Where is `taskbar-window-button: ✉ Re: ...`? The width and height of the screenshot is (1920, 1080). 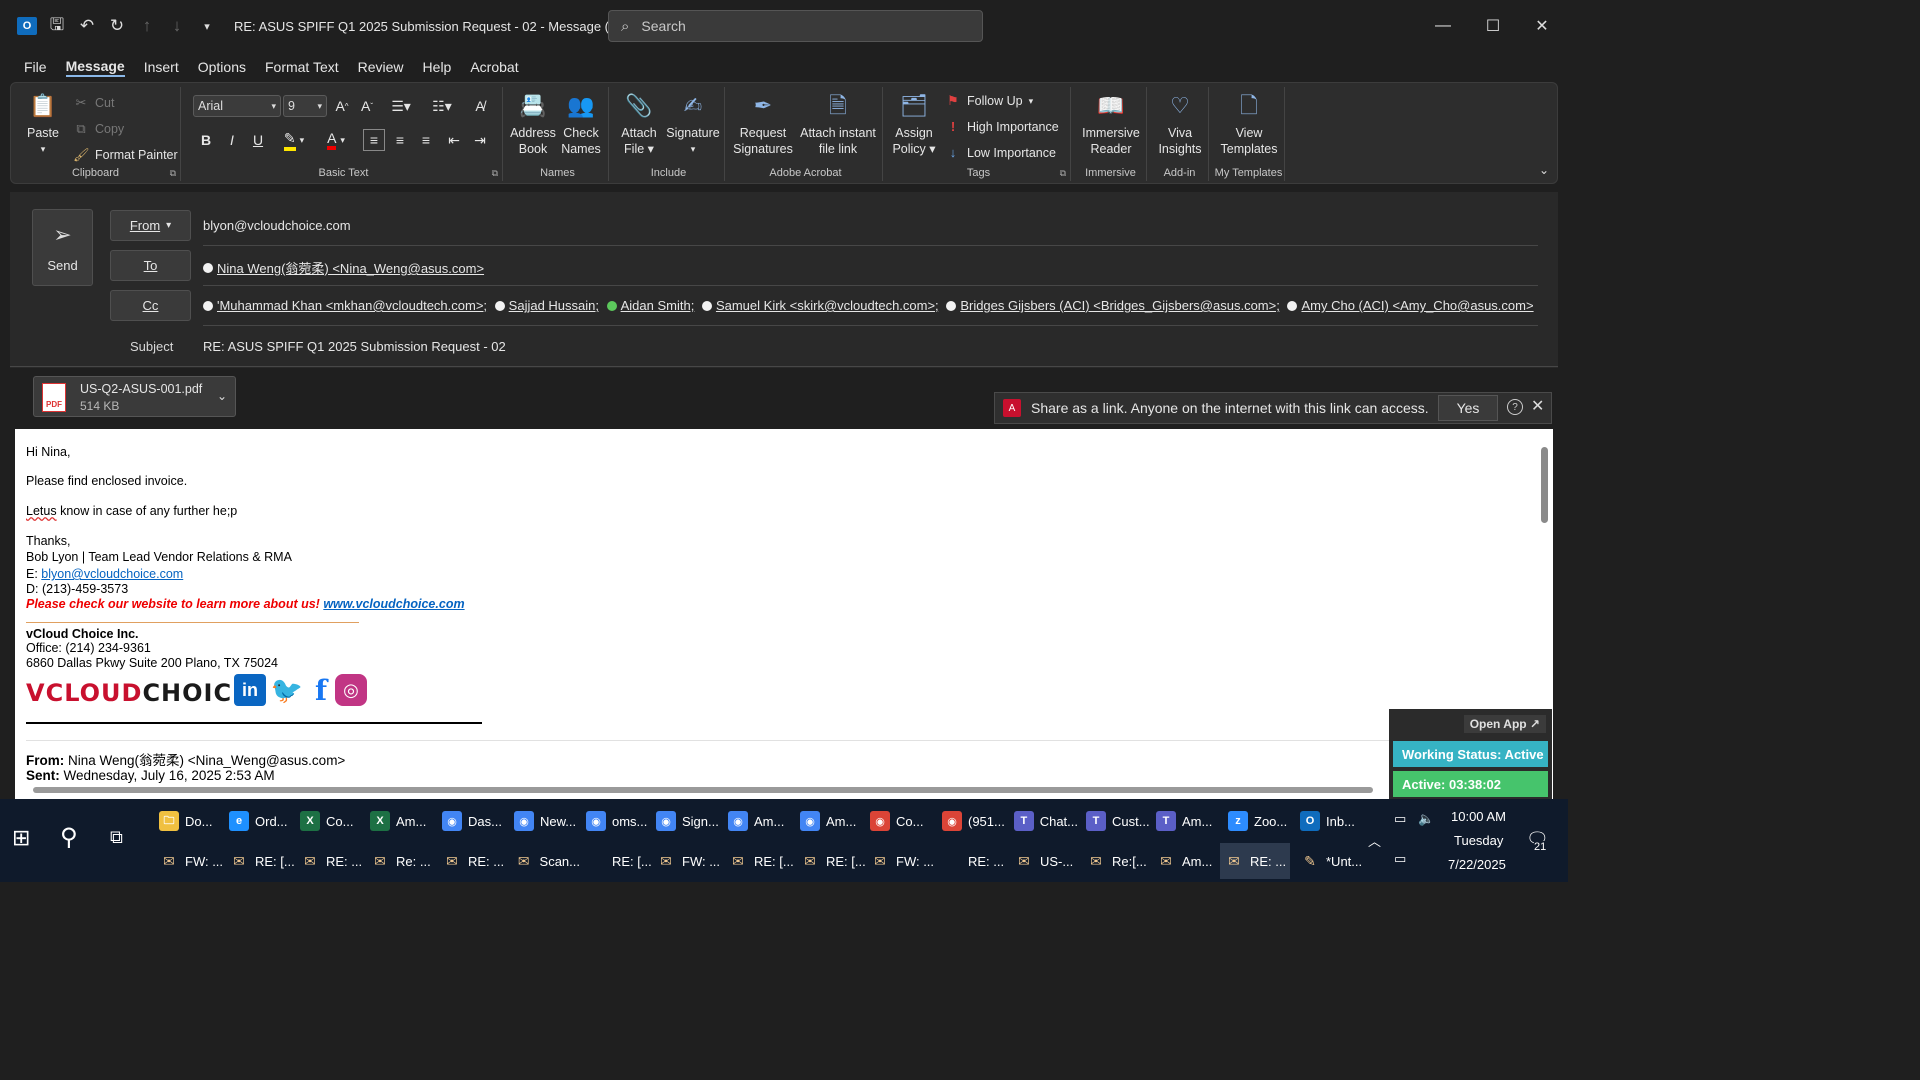 taskbar-window-button: ✉ Re: ... is located at coordinates (401, 861).